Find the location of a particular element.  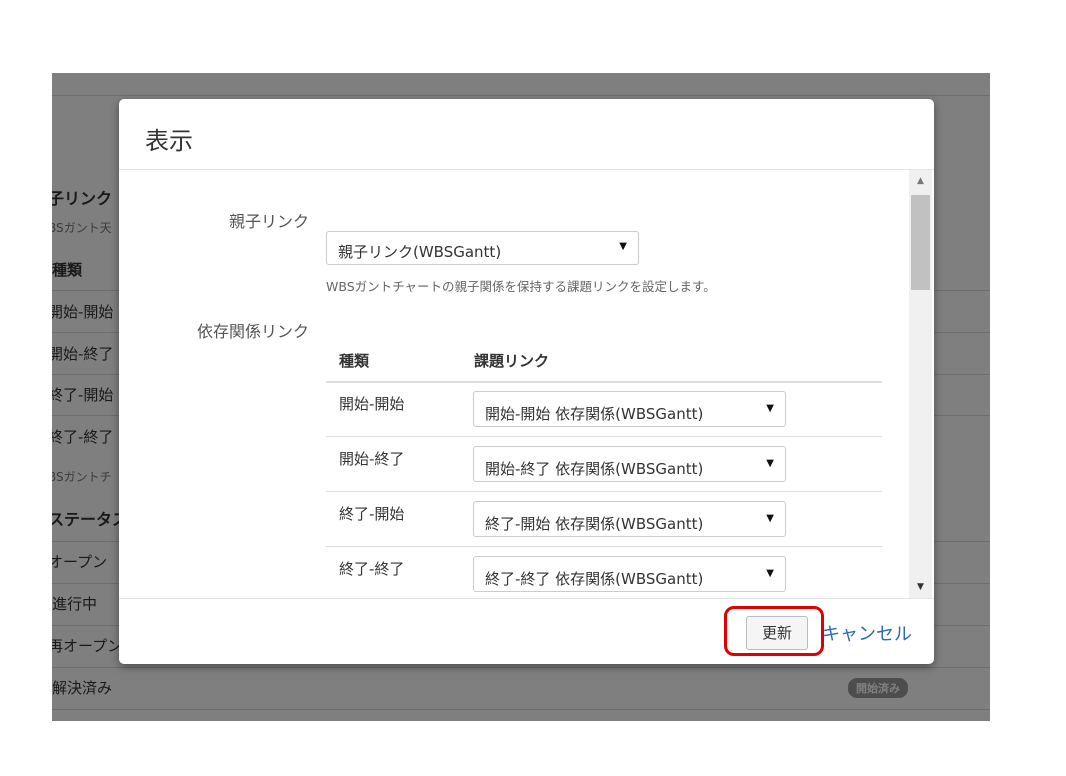

link-select-value: 終了-終了 依存関係(WBSGantt) is located at coordinates (594, 579).